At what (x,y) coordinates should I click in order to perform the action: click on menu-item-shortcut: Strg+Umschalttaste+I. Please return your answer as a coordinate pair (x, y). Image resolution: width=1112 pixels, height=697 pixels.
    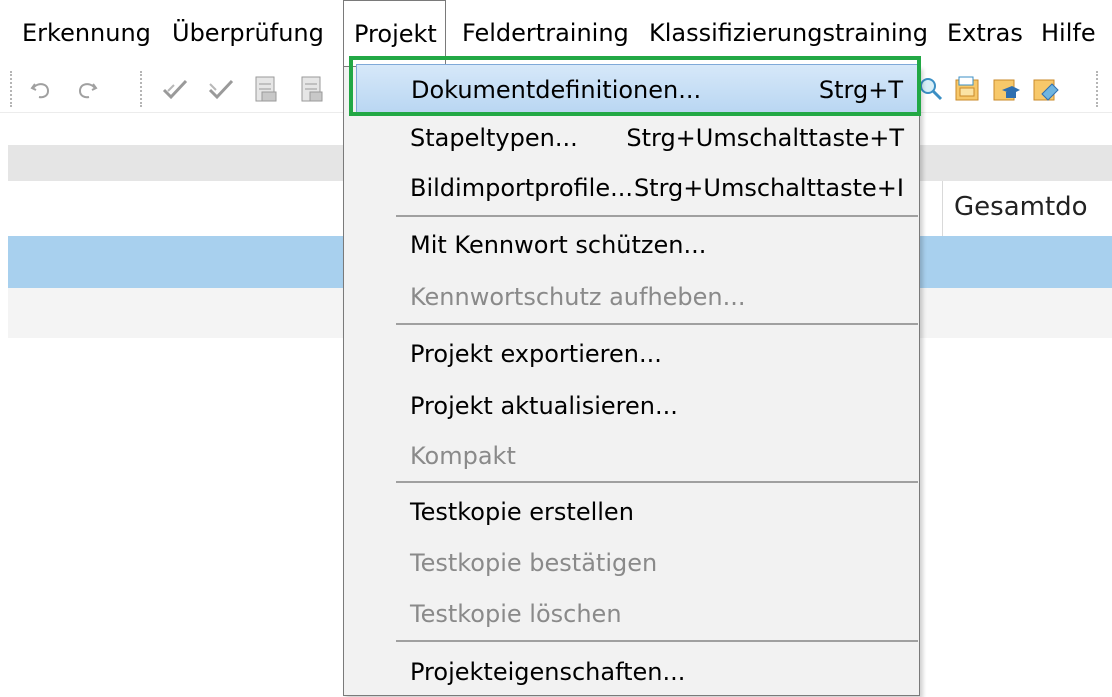
    Looking at the image, I should click on (768, 188).